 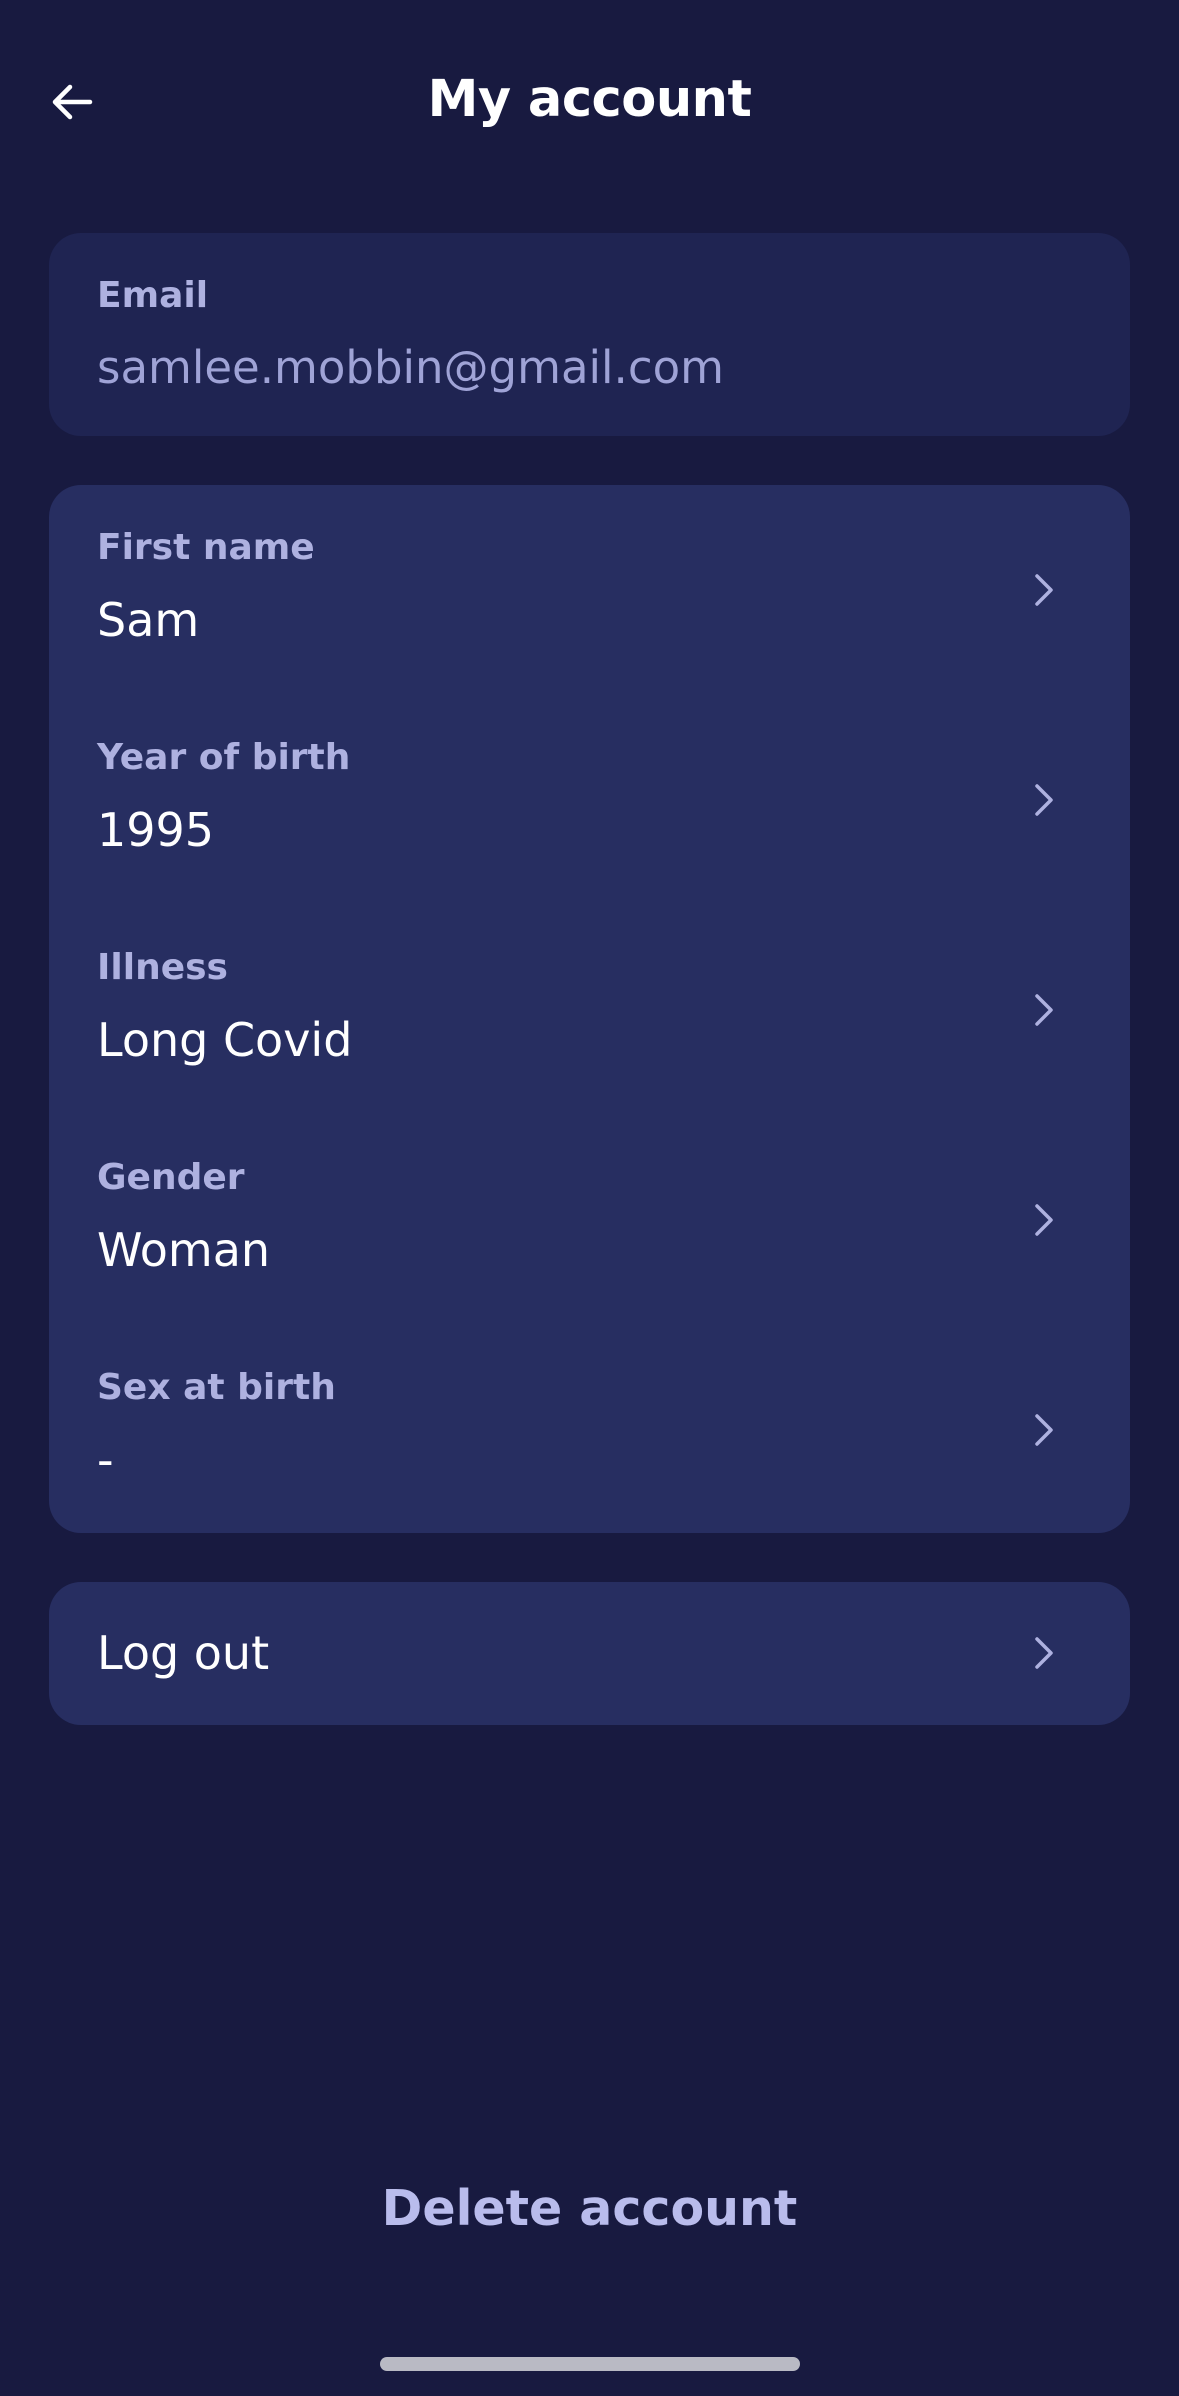 What do you see at coordinates (206, 547) in the screenshot?
I see `first-name-label: First name` at bounding box center [206, 547].